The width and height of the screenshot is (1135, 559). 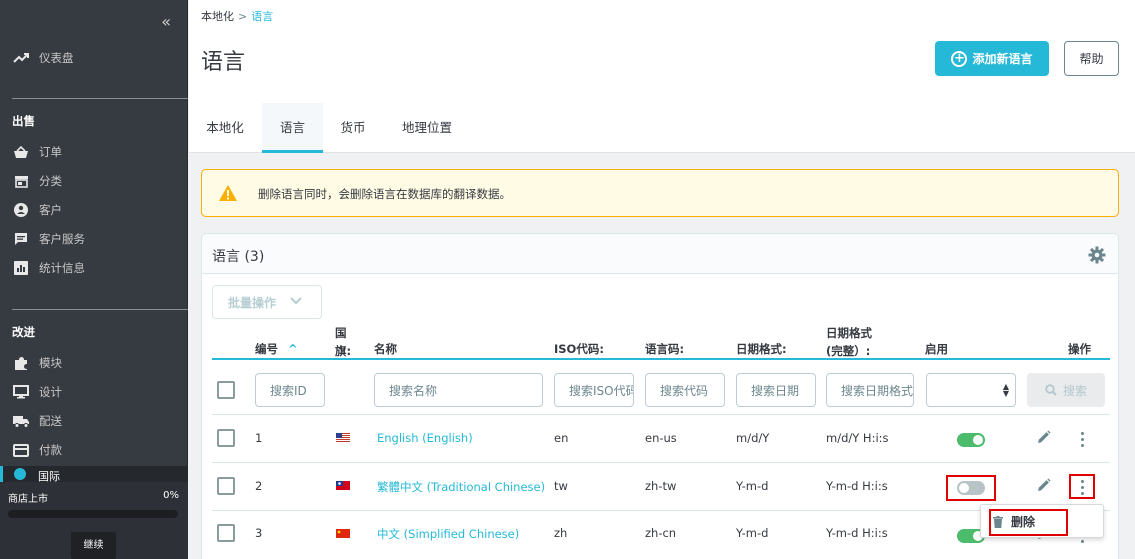 What do you see at coordinates (752, 486) in the screenshot?
I see `cell-date-format: Y-m-d` at bounding box center [752, 486].